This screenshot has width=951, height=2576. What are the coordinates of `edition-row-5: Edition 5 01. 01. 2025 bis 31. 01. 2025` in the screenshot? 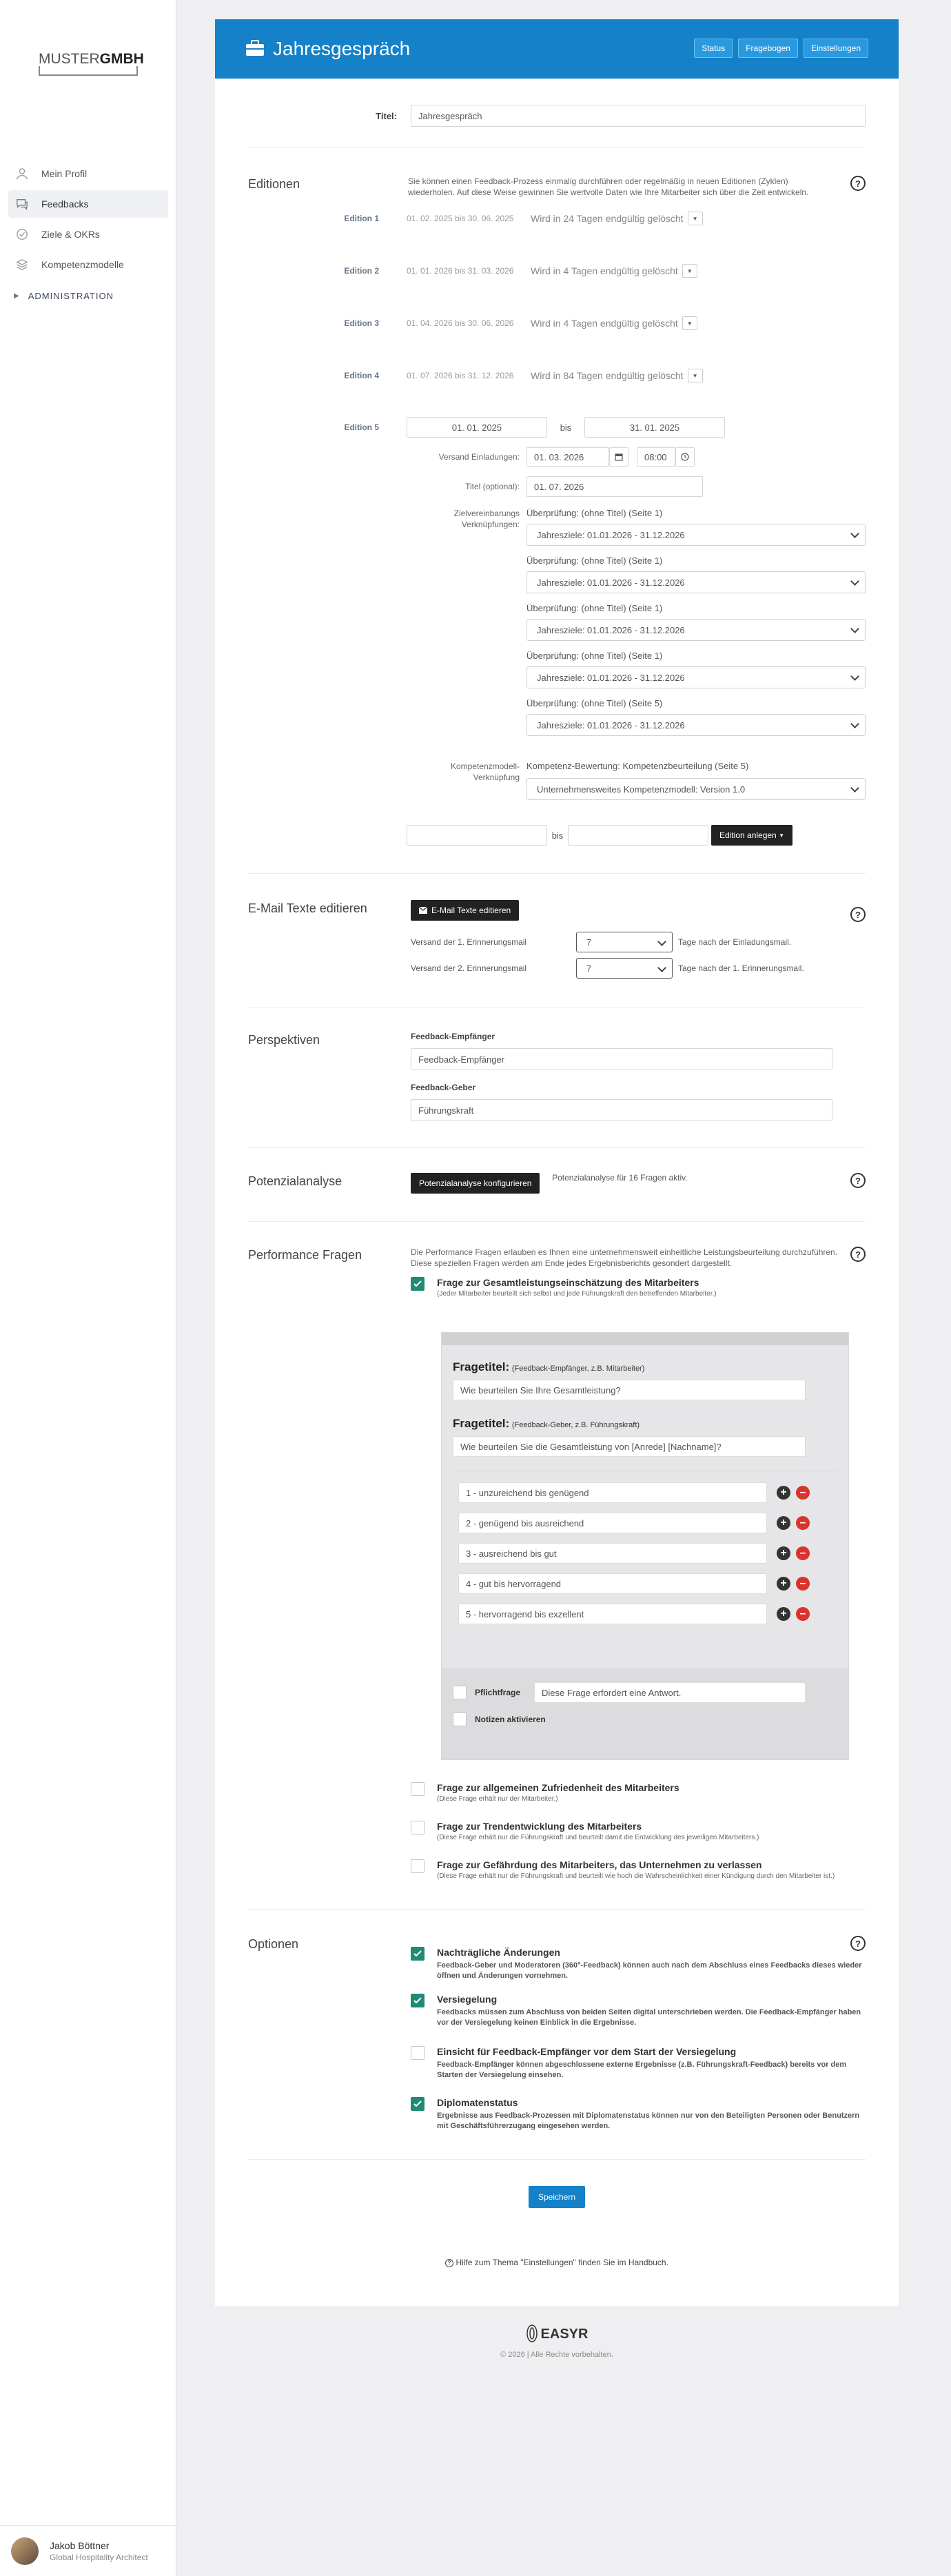 It's located at (605, 427).